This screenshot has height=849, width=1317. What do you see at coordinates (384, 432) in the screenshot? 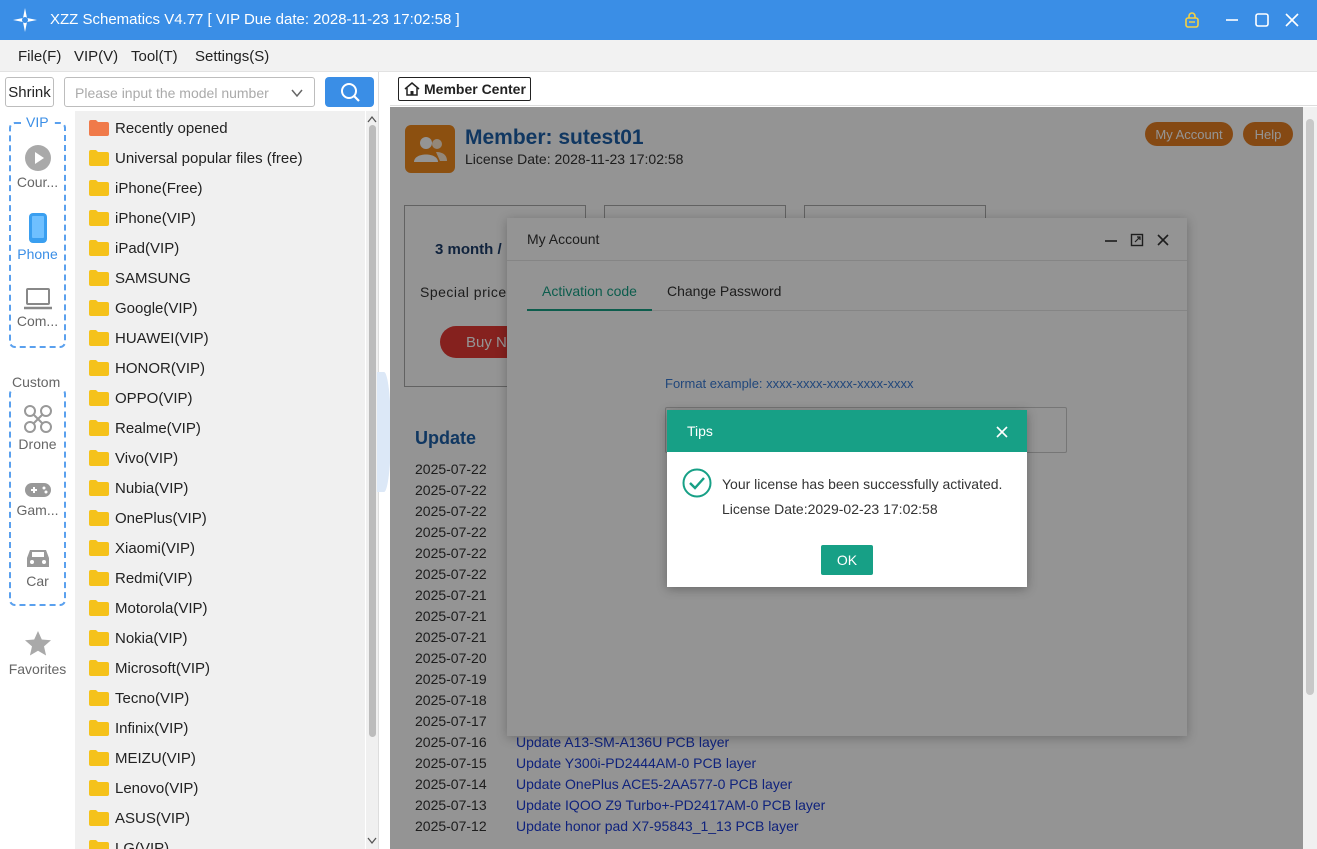
I see `collapse-handle` at bounding box center [384, 432].